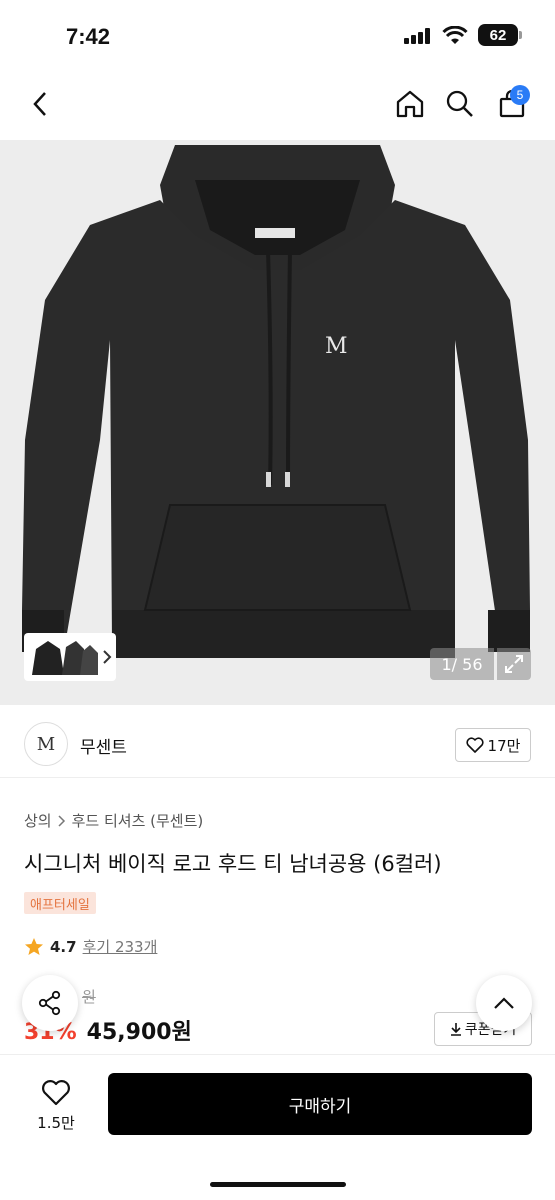 The height and width of the screenshot is (1200, 555). I want to click on back-button, so click(40, 104).